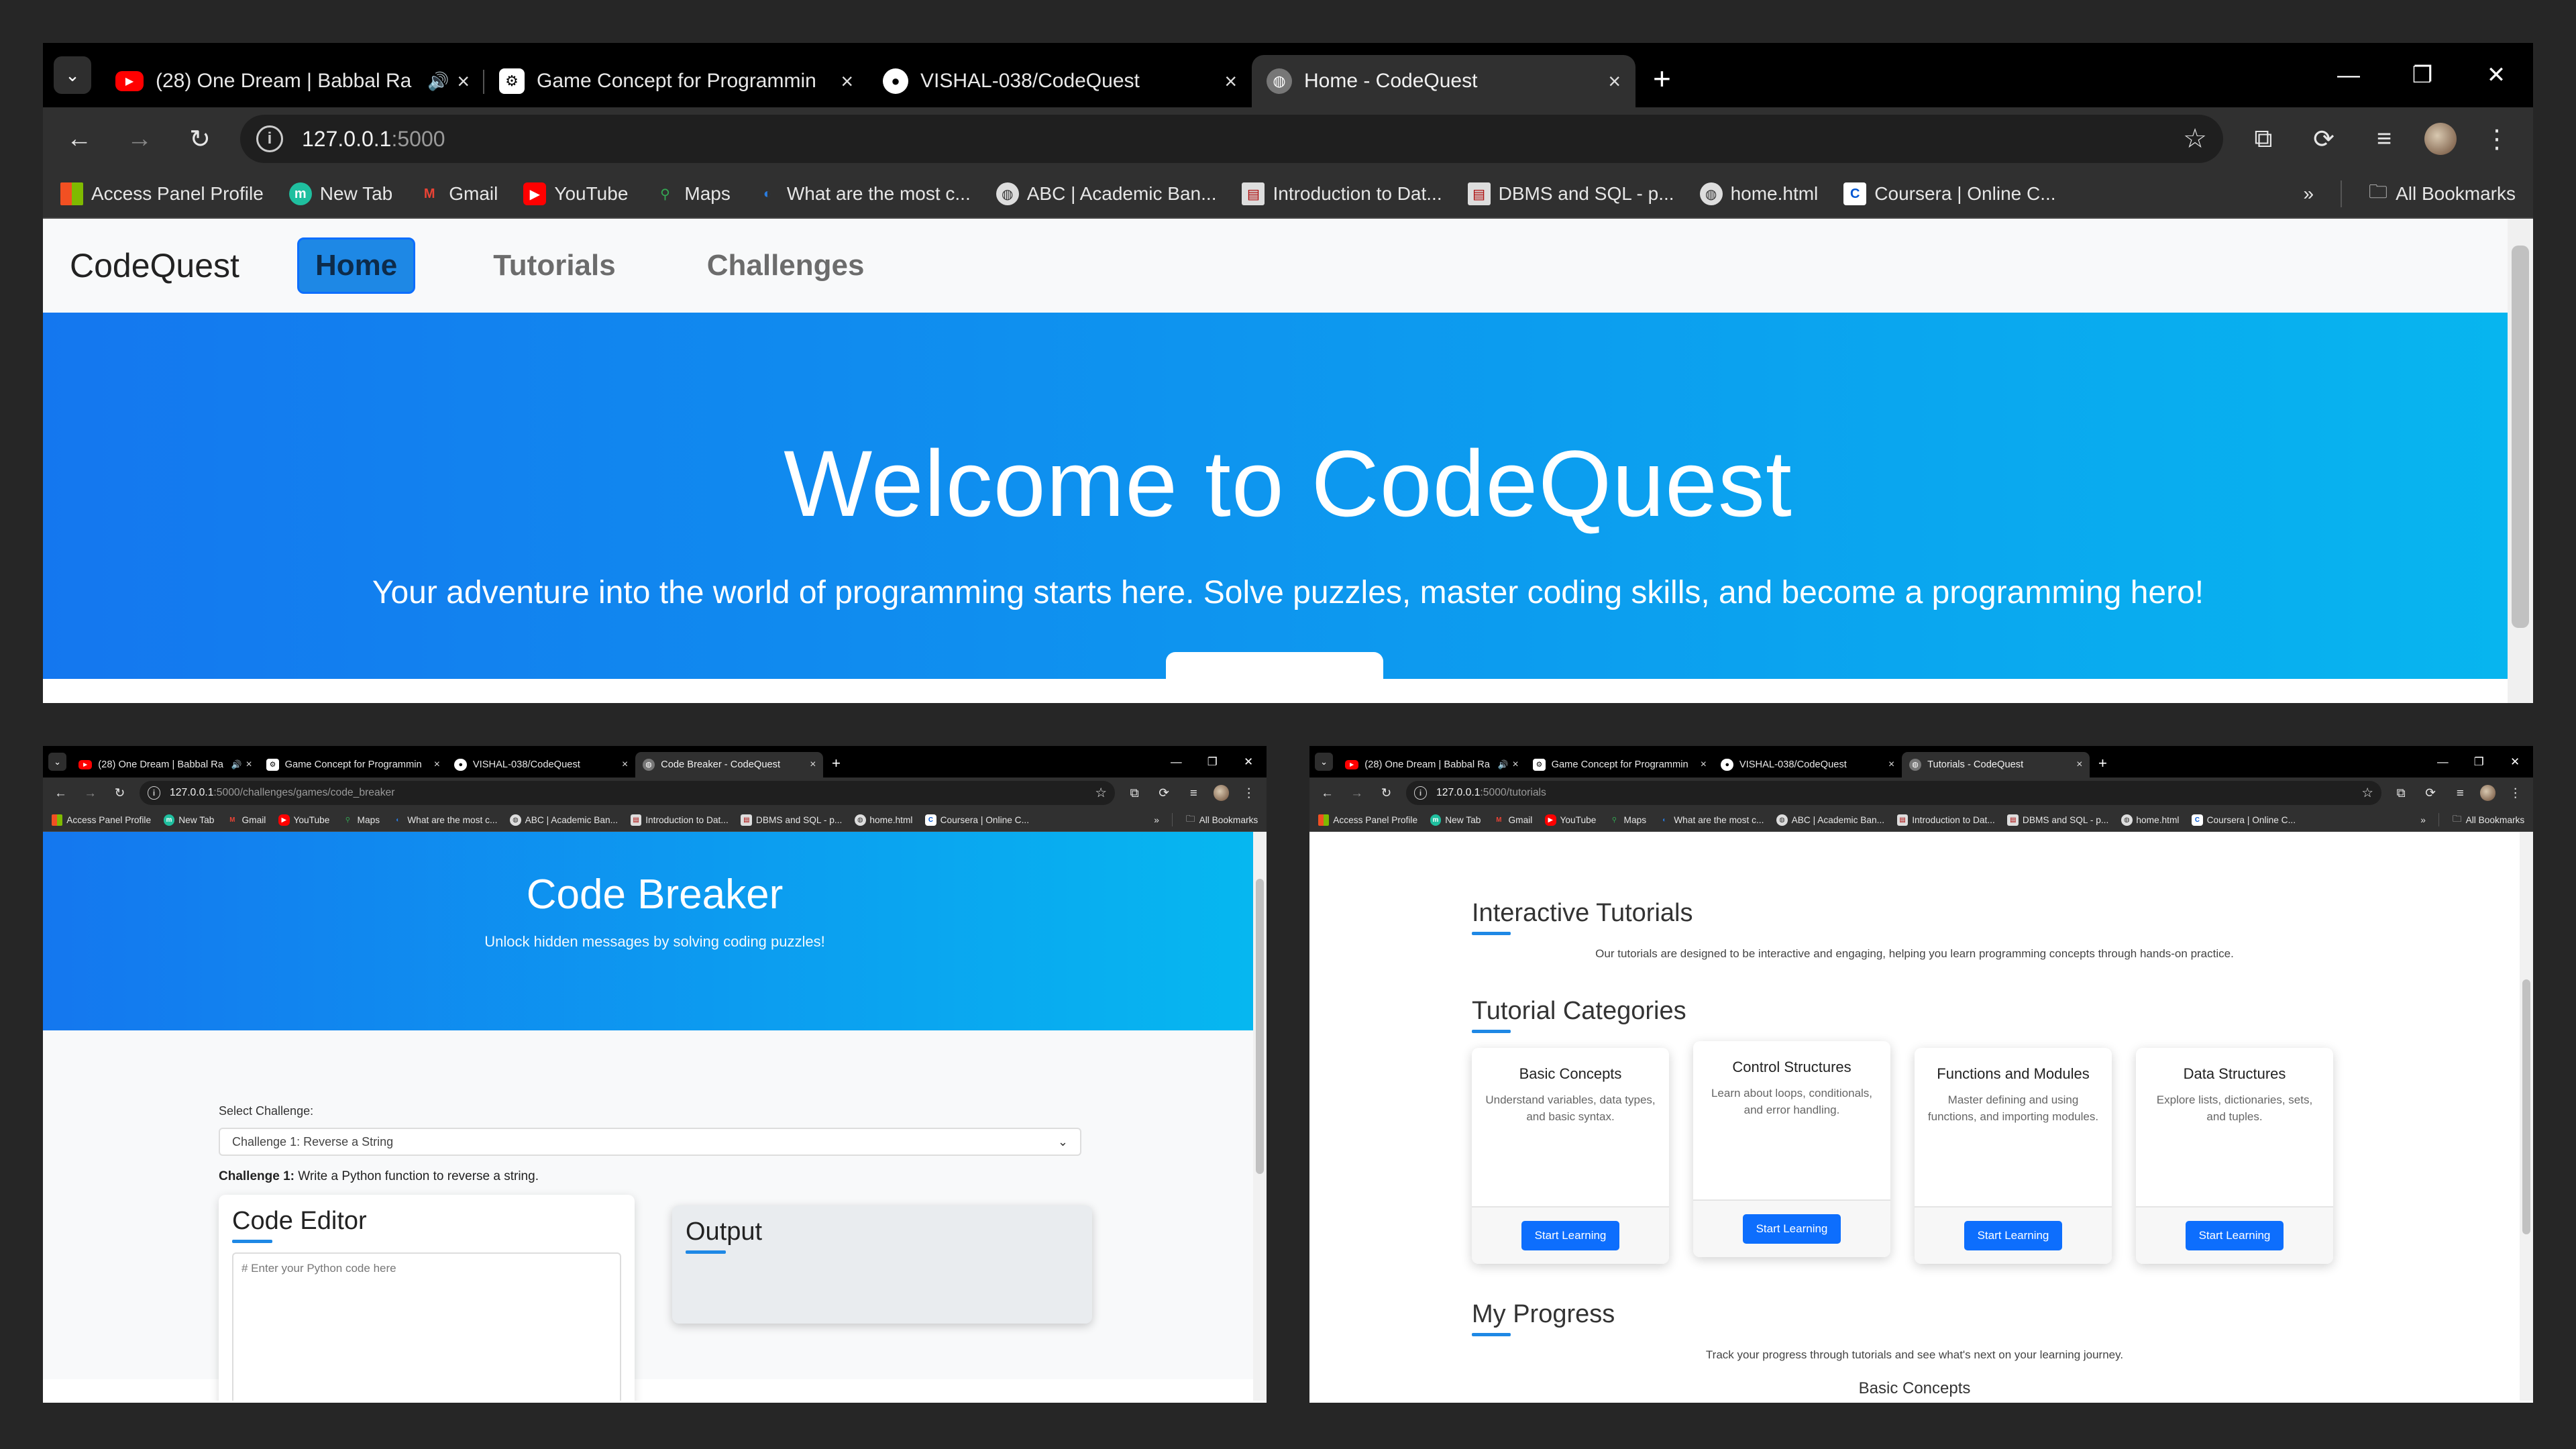 The image size is (2576, 1449). Describe the element at coordinates (154, 265) in the screenshot. I see `brand-logo: CodeQuest` at that location.